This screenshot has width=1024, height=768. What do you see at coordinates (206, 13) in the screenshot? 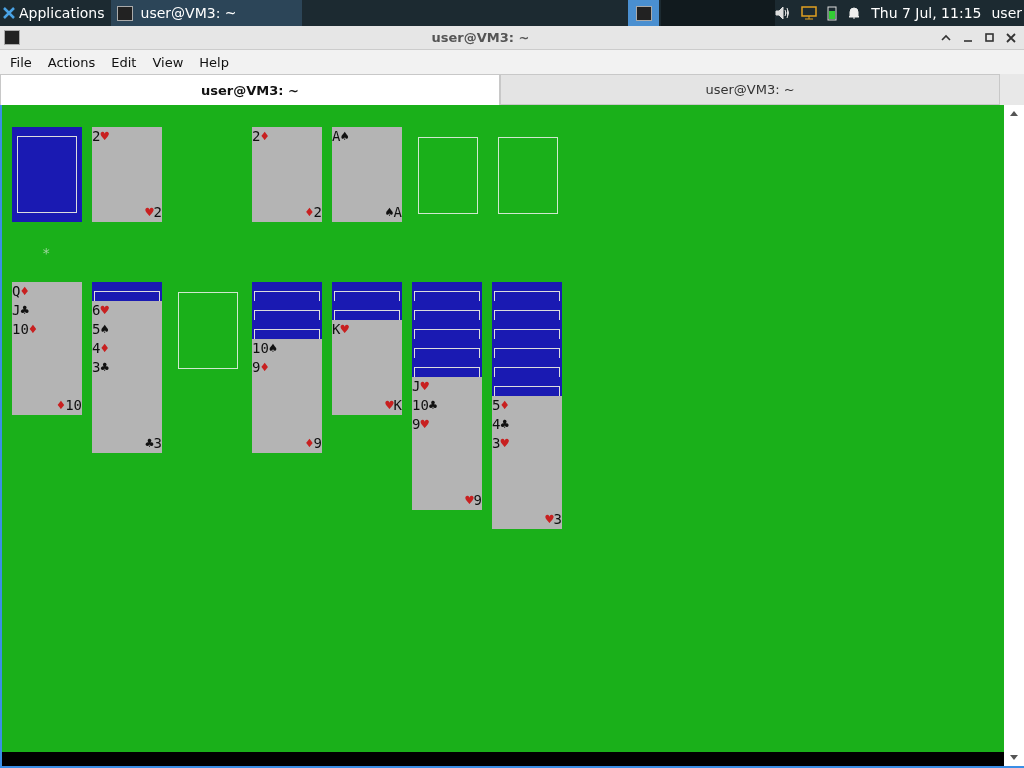
I see `taskbar-button: user@VM3: ~` at bounding box center [206, 13].